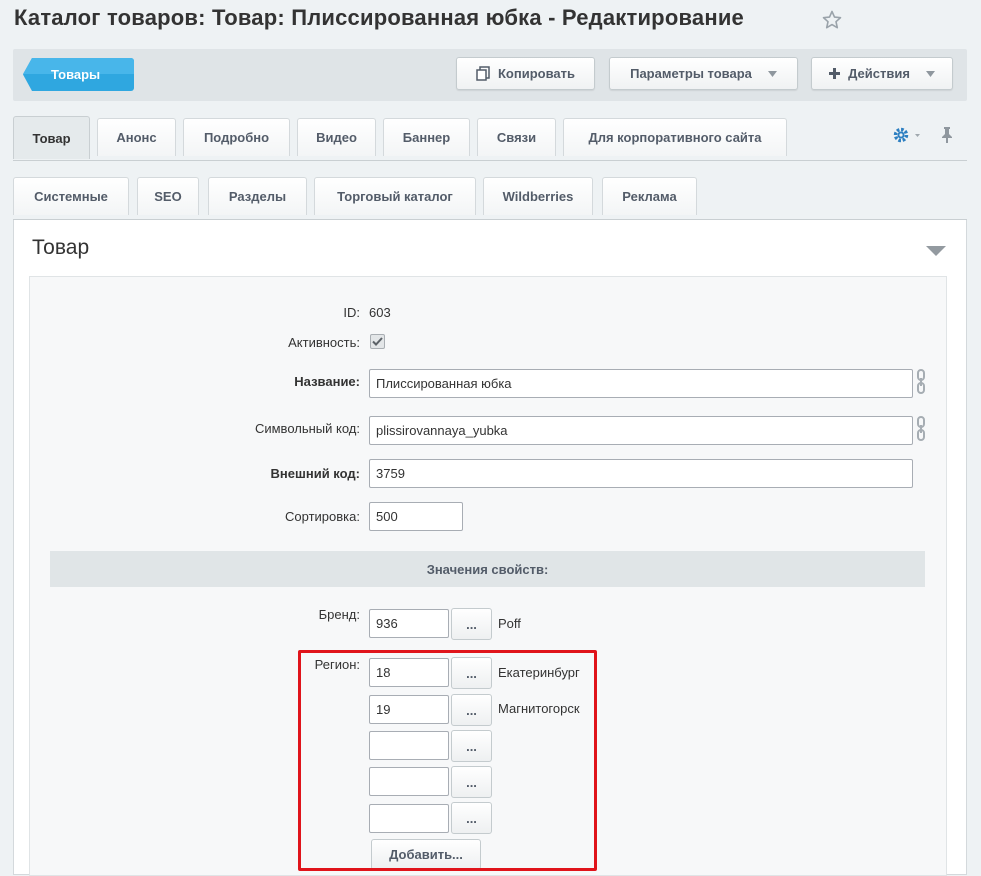 The height and width of the screenshot is (876, 981). Describe the element at coordinates (337, 664) in the screenshot. I see `region-label: Регион:` at that location.